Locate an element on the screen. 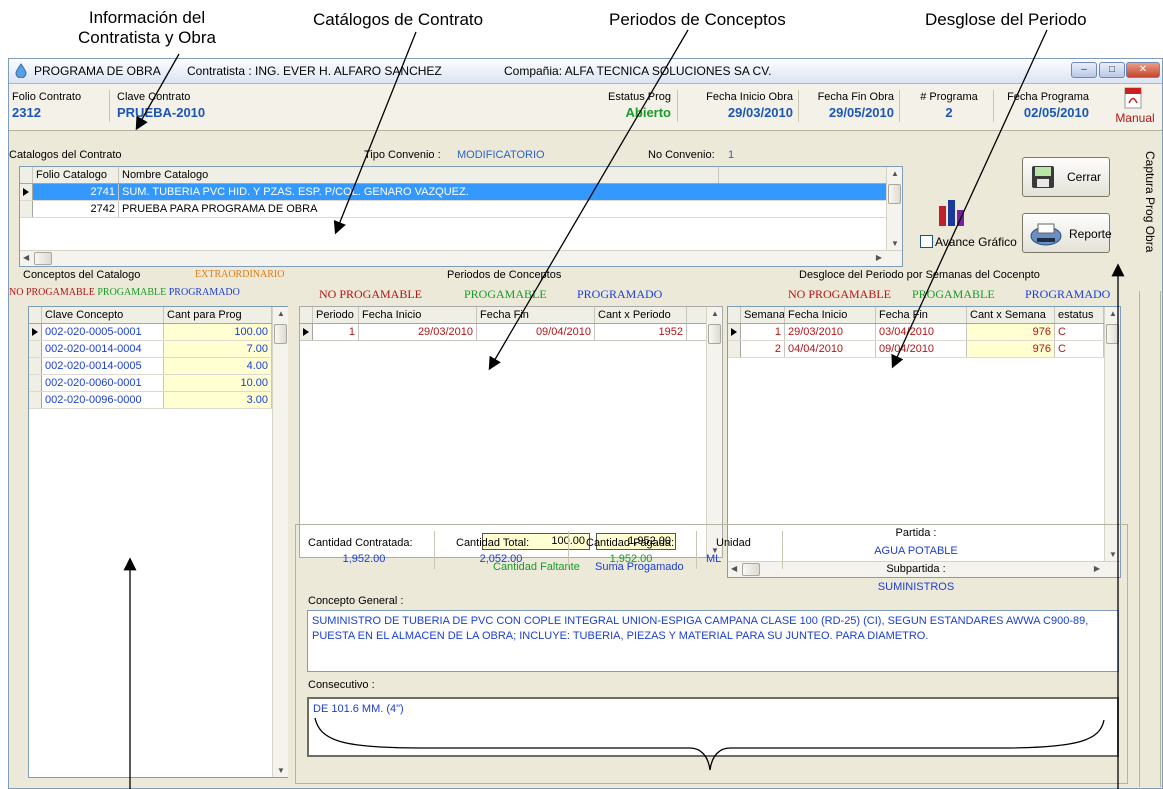 This screenshot has height=789, width=1163. arrow-info is located at coordinates (157, 92).